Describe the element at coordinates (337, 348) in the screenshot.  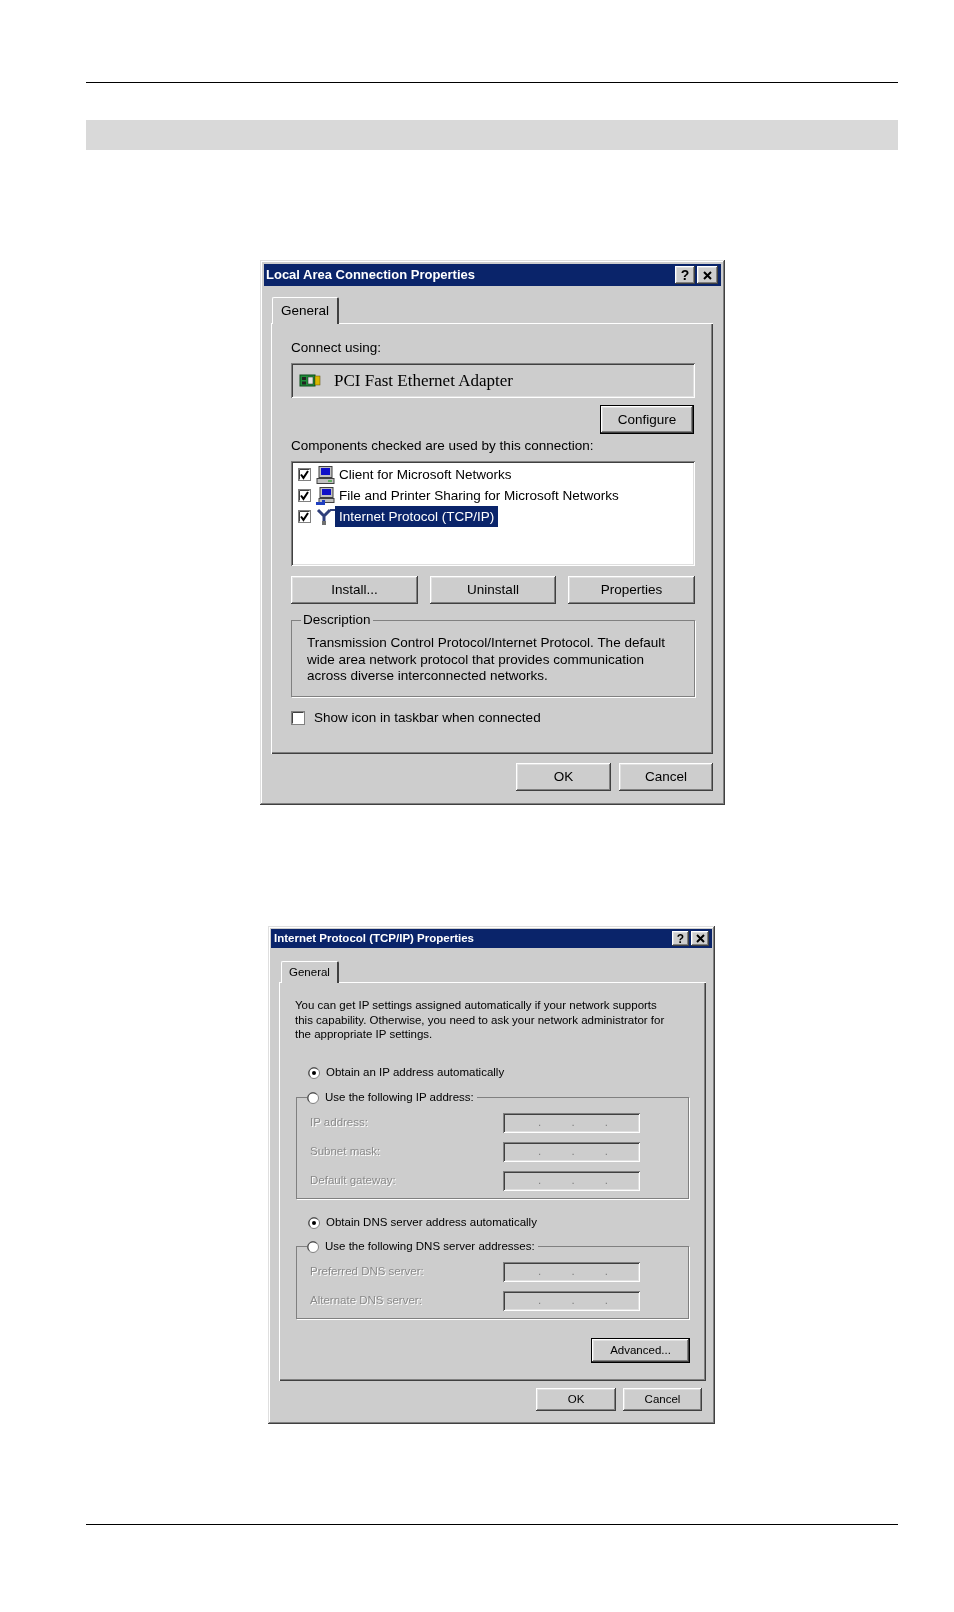
I see `field-label: Connect using:` at that location.